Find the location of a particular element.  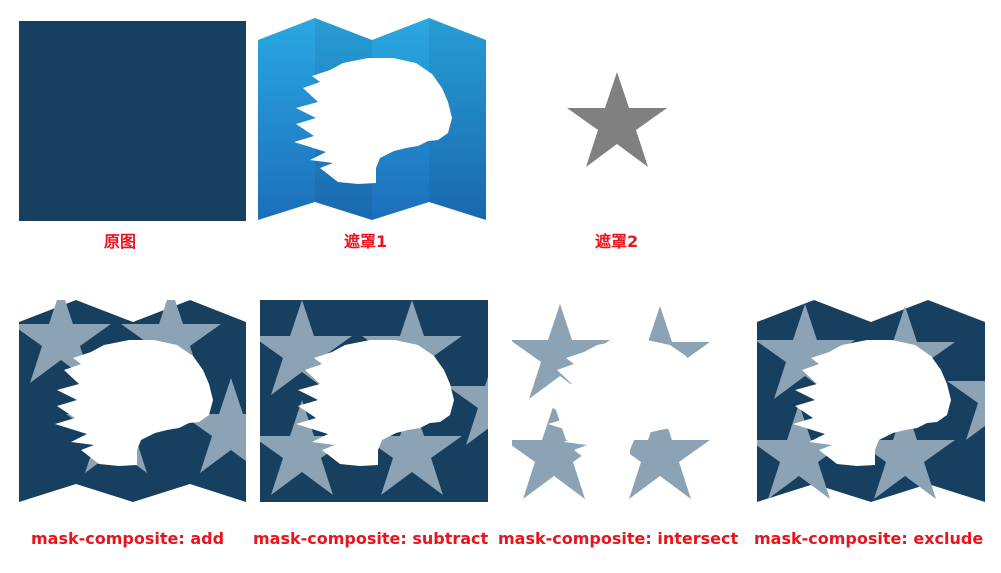

label-mask1: 遮罩1 is located at coordinates (366, 241).